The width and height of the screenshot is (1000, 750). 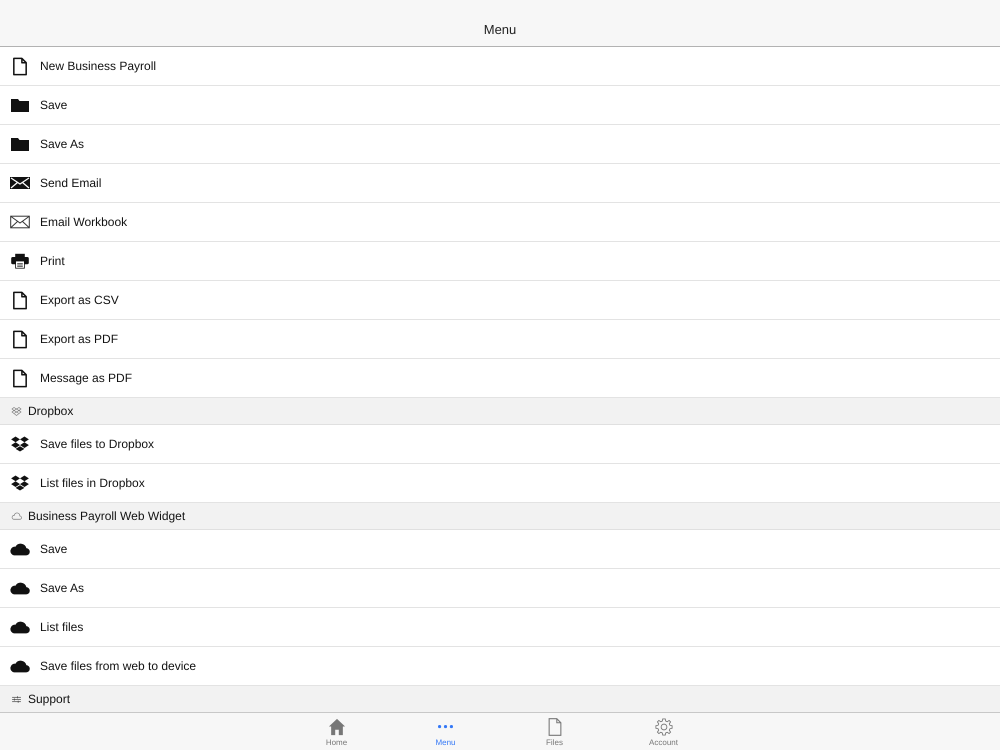 What do you see at coordinates (500, 29) in the screenshot?
I see `header-title: Menu` at bounding box center [500, 29].